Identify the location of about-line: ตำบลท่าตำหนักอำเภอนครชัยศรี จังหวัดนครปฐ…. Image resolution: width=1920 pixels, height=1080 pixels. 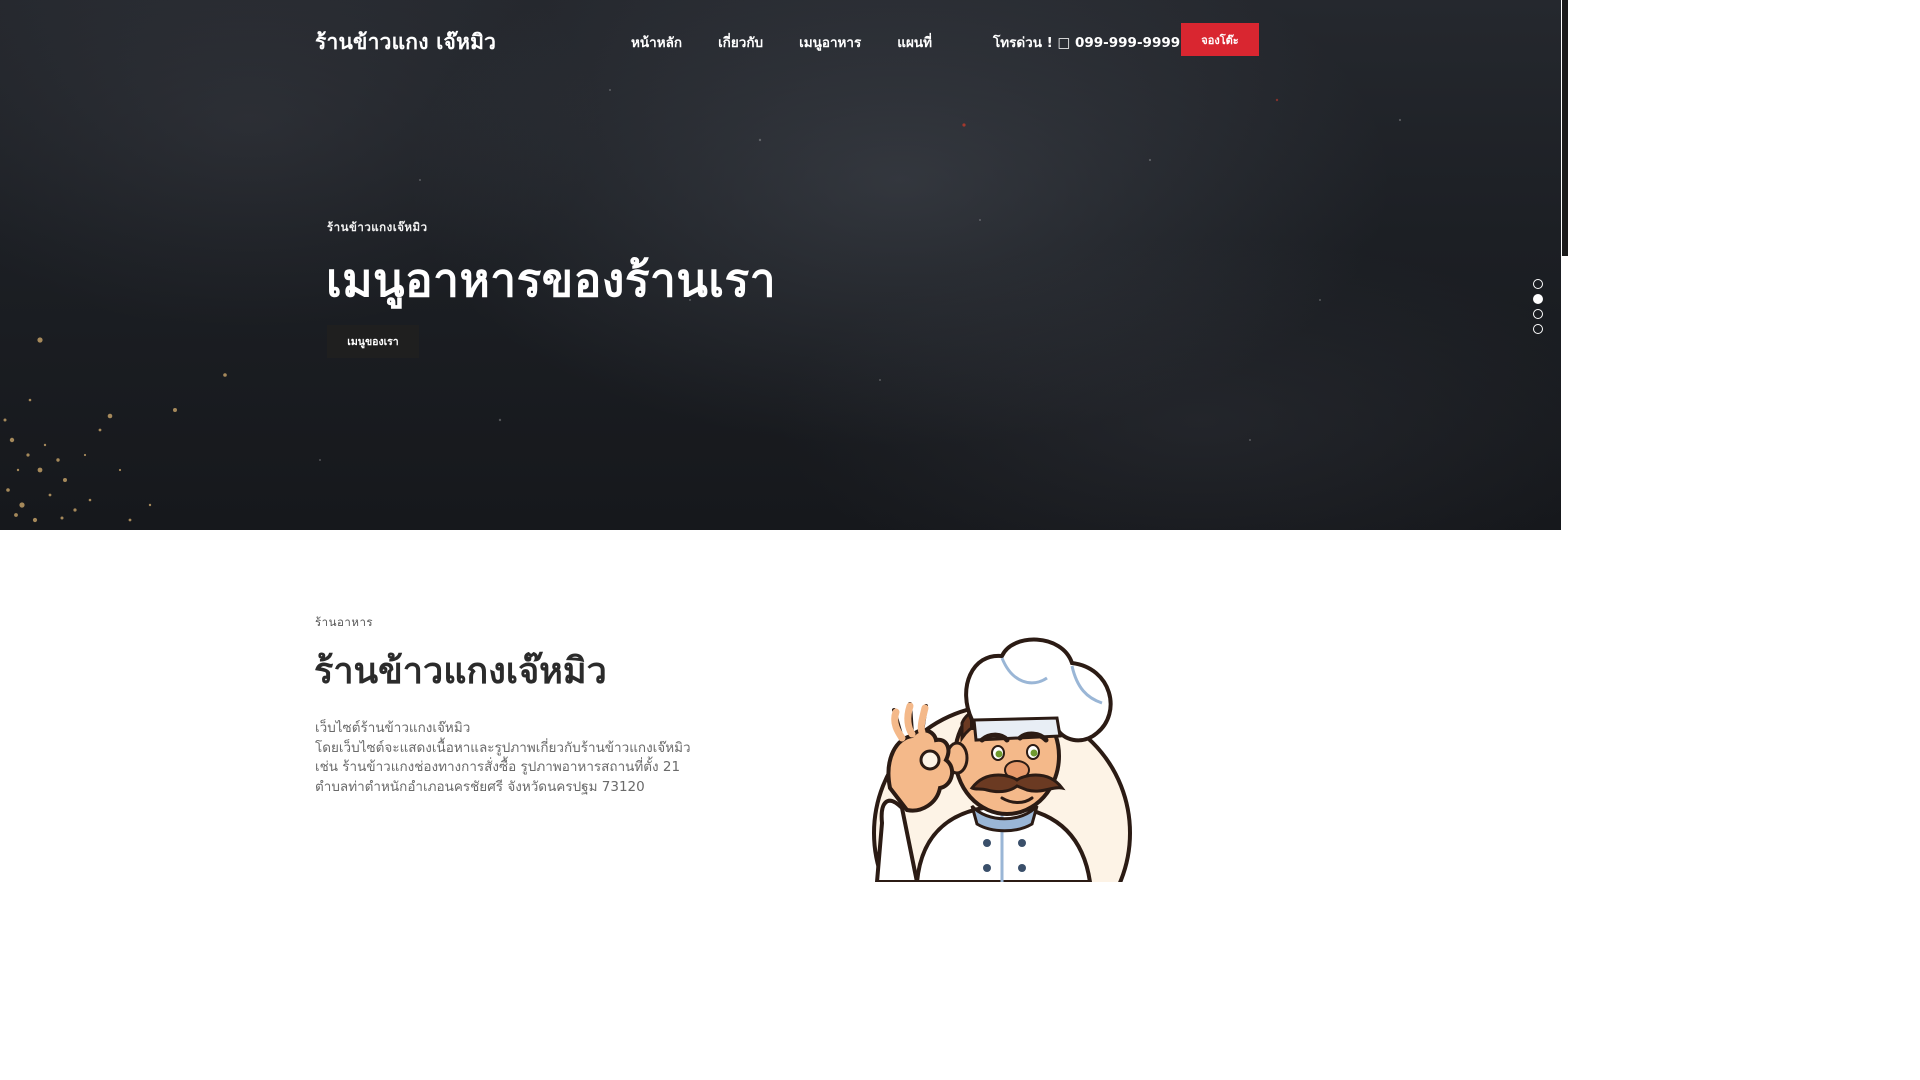
(480, 786).